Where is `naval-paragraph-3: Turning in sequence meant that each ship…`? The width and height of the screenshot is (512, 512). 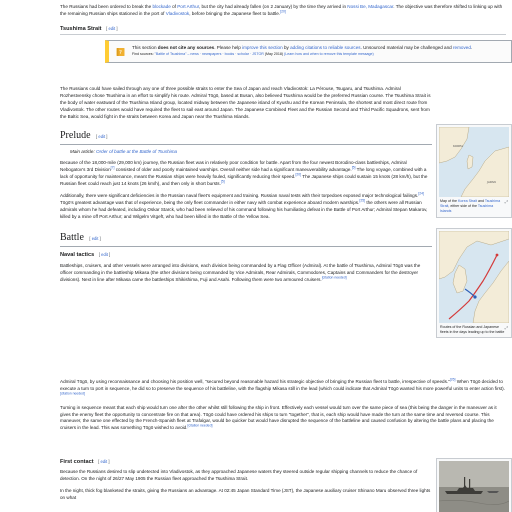
naval-paragraph-3: Turning in sequence meant that each ship… is located at coordinates (283, 419).